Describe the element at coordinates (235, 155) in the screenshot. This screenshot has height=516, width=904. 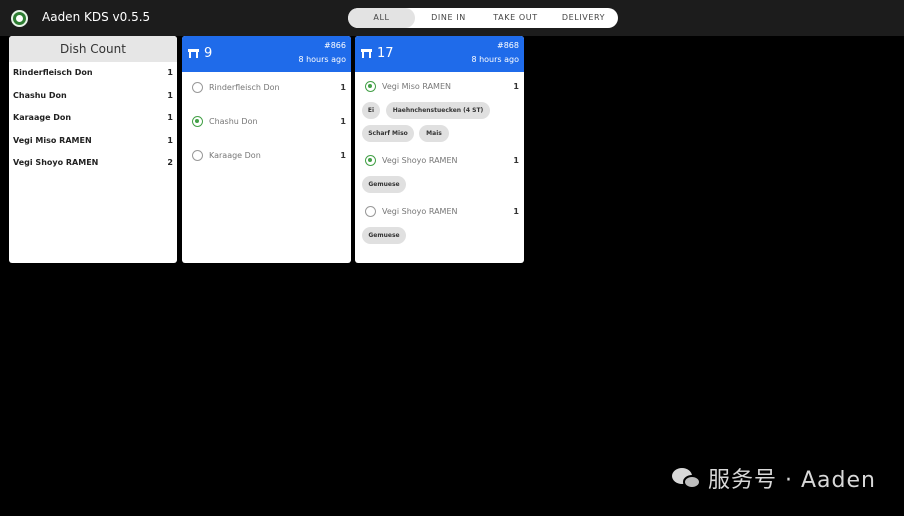
I see `item-name: Karaage Don` at that location.